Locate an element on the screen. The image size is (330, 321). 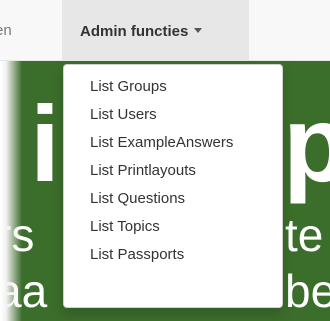
menu-item-list-questions: List Questions is located at coordinates (173, 202).